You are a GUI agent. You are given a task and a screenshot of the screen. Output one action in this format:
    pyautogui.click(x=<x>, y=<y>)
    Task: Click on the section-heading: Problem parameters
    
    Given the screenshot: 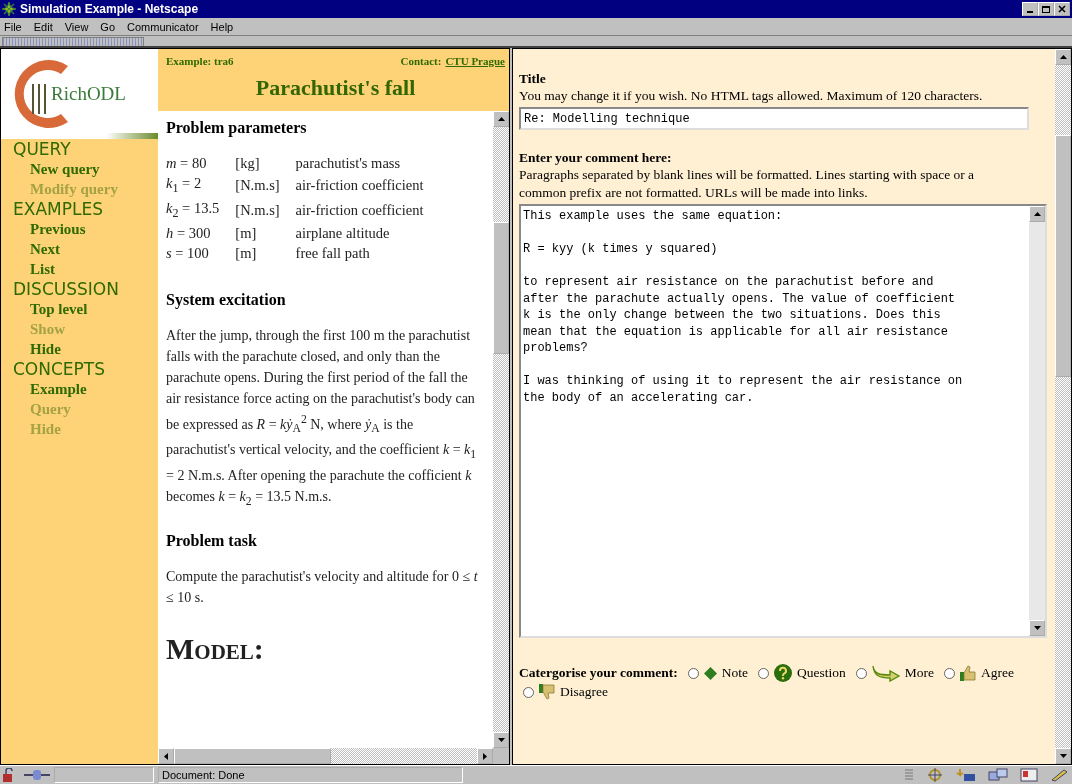 What is the action you would take?
    pyautogui.click(x=237, y=128)
    